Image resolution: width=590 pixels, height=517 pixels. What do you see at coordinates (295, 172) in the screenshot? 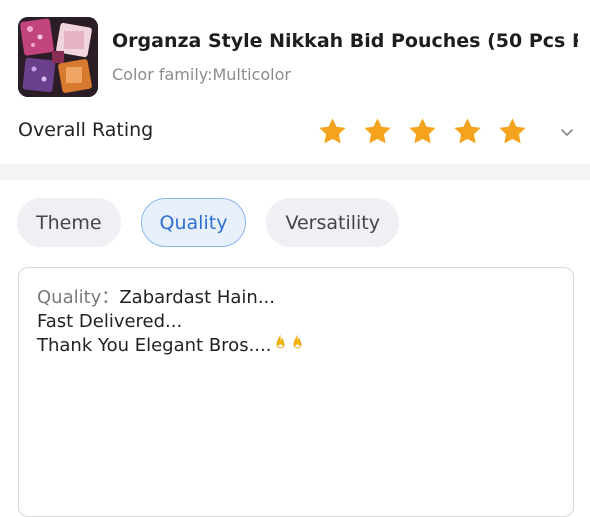
I see `section-divider` at bounding box center [295, 172].